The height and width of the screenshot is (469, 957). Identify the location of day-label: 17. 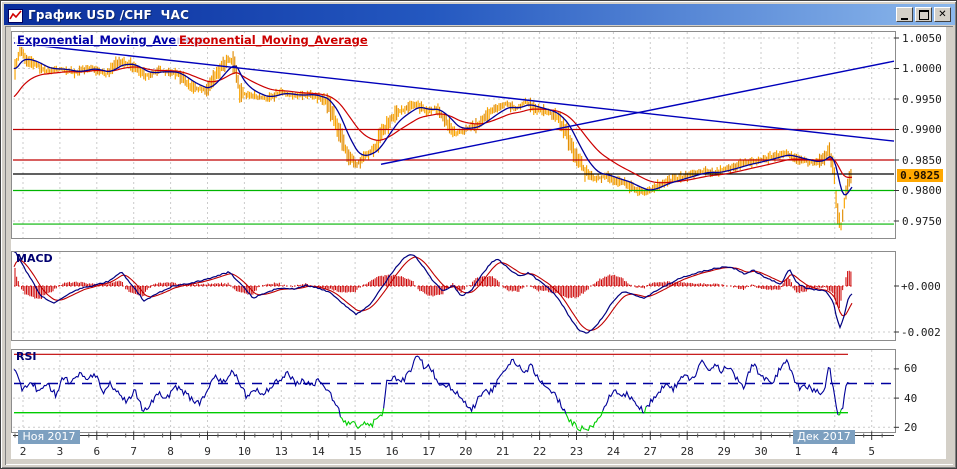
(429, 451).